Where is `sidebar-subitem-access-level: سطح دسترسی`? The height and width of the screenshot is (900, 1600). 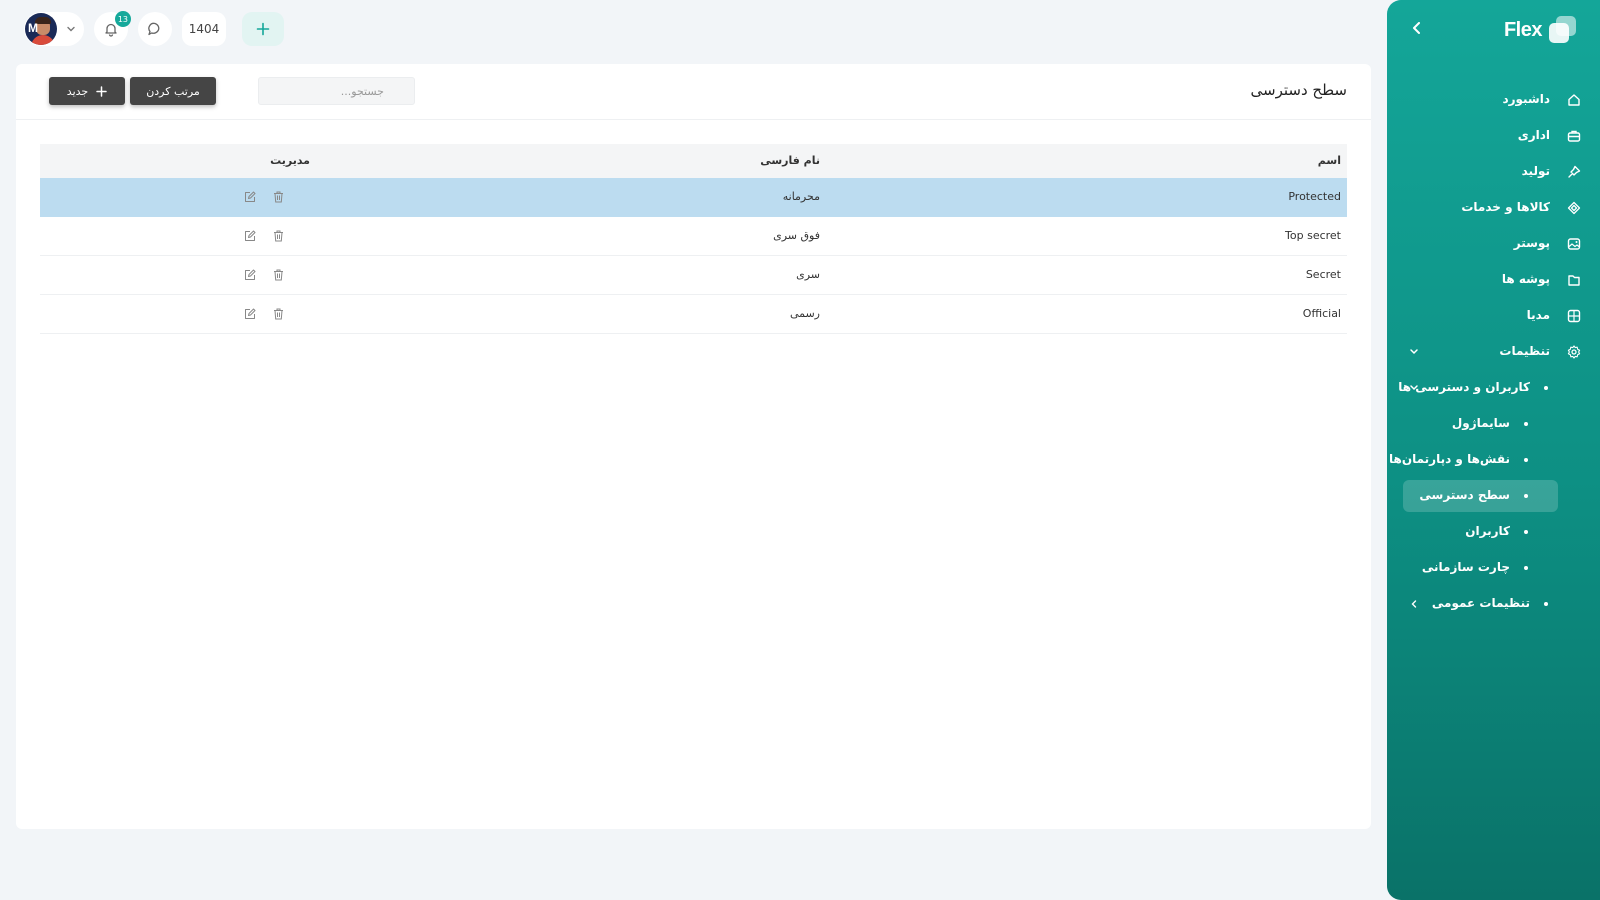 sidebar-subitem-access-level: سطح دسترسی is located at coordinates (1493, 496).